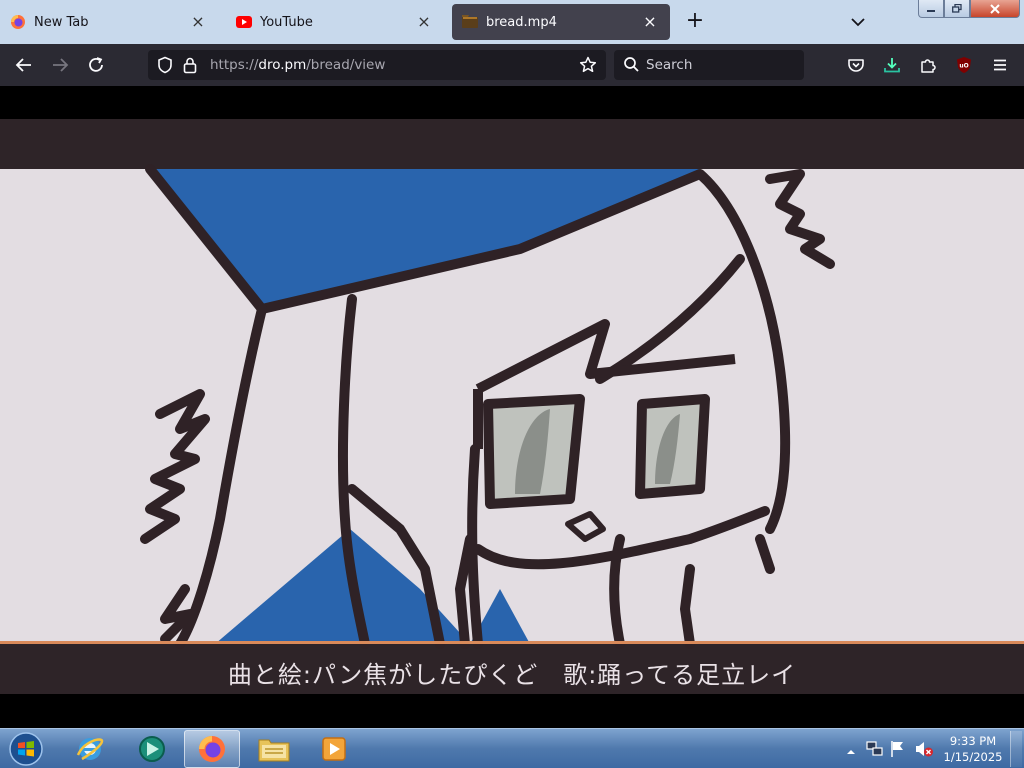  I want to click on window-controls, so click(969, 9).